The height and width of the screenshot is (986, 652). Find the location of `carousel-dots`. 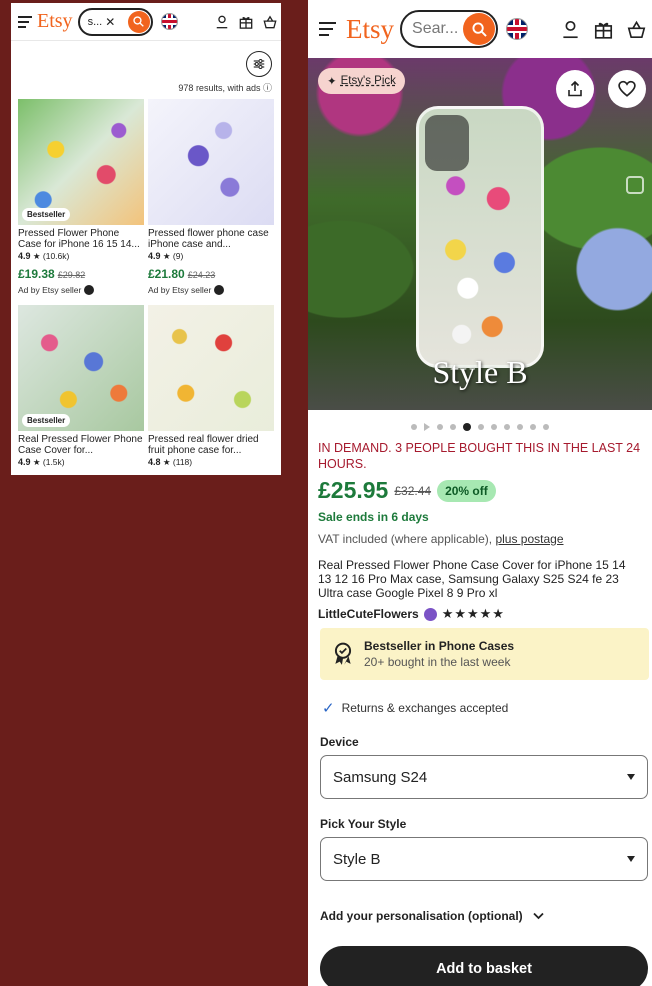

carousel-dots is located at coordinates (480, 427).